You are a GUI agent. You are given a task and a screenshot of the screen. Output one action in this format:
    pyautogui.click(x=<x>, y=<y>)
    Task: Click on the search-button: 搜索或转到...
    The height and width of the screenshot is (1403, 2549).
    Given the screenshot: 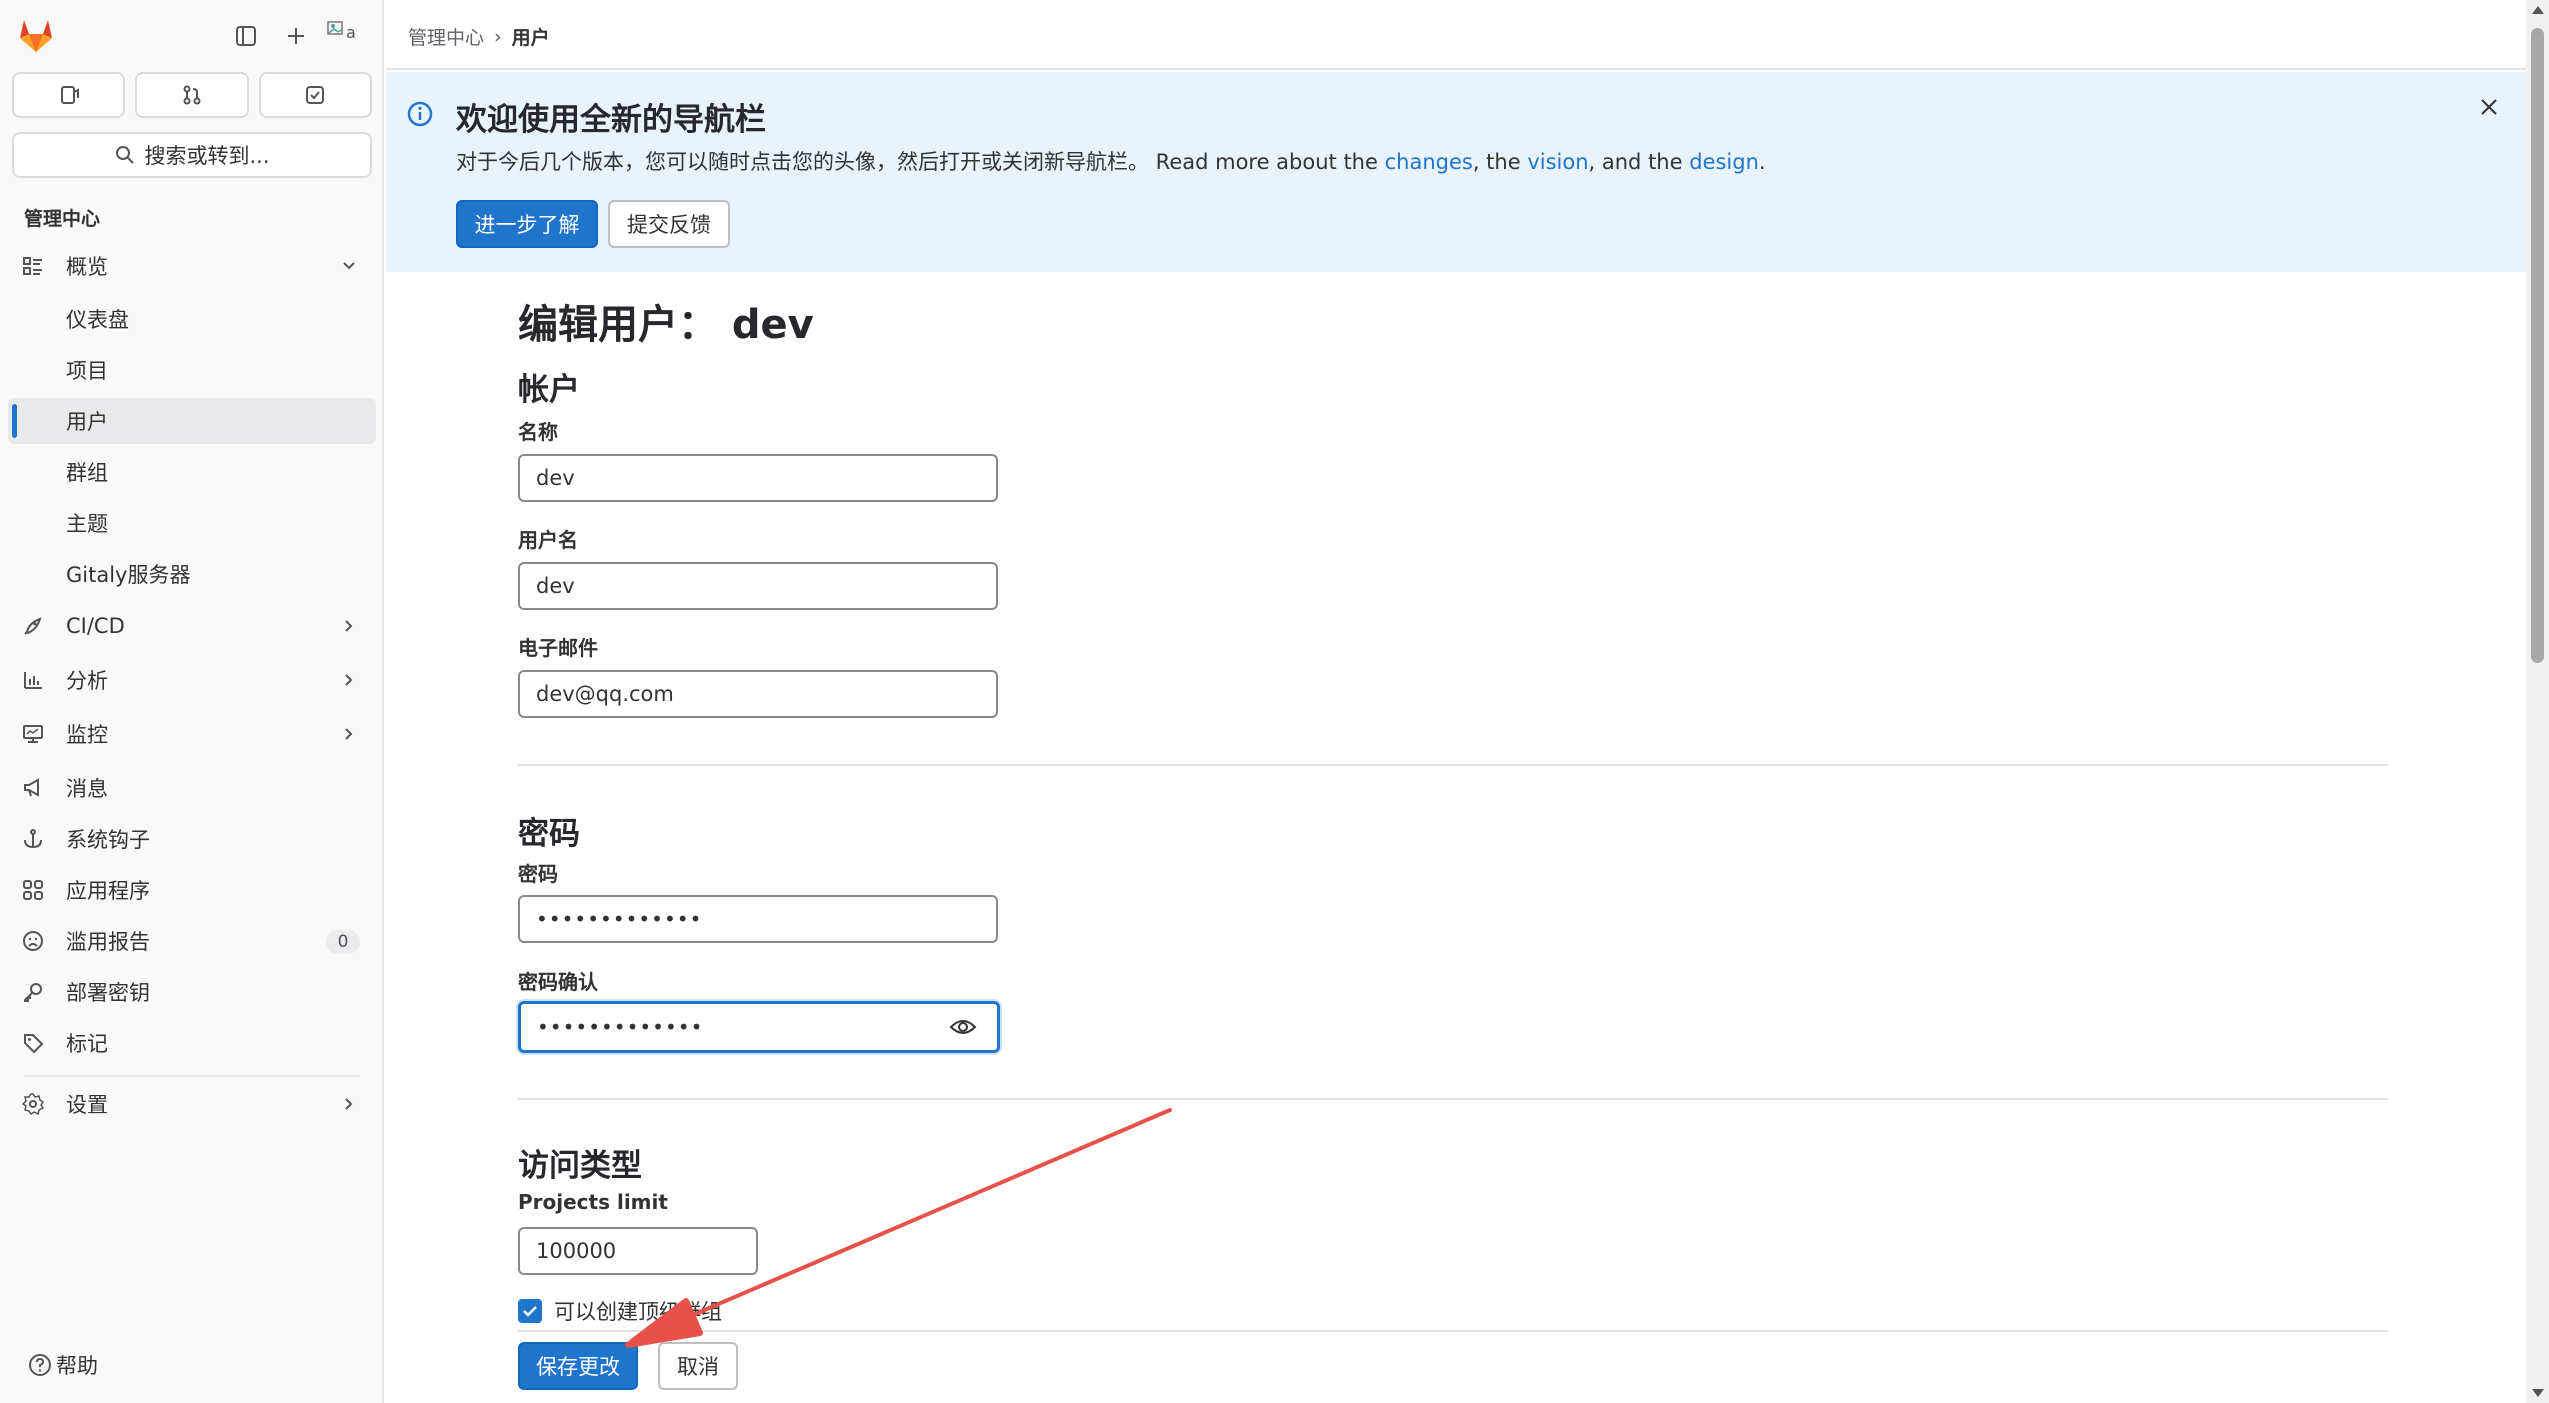 What is the action you would take?
    pyautogui.click(x=192, y=155)
    